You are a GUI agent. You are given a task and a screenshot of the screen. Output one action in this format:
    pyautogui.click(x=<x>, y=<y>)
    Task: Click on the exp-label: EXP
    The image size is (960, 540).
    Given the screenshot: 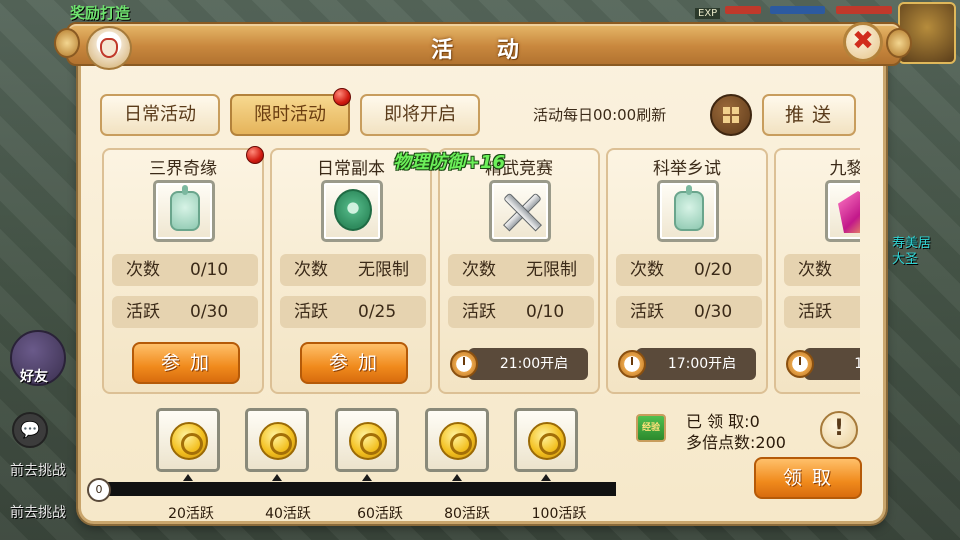 What is the action you would take?
    pyautogui.click(x=708, y=13)
    